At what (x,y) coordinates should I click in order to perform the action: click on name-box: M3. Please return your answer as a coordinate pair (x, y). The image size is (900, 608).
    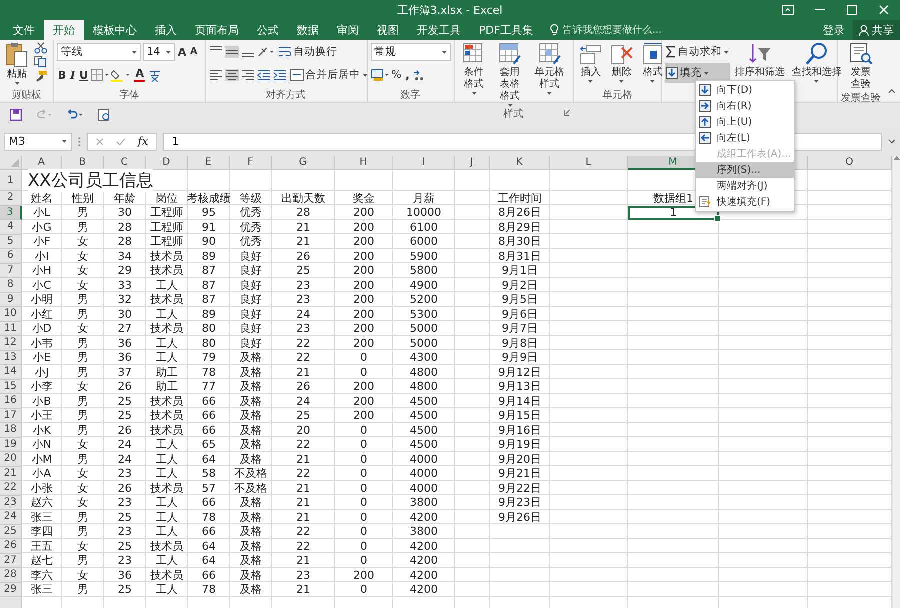
    Looking at the image, I should click on (38, 141).